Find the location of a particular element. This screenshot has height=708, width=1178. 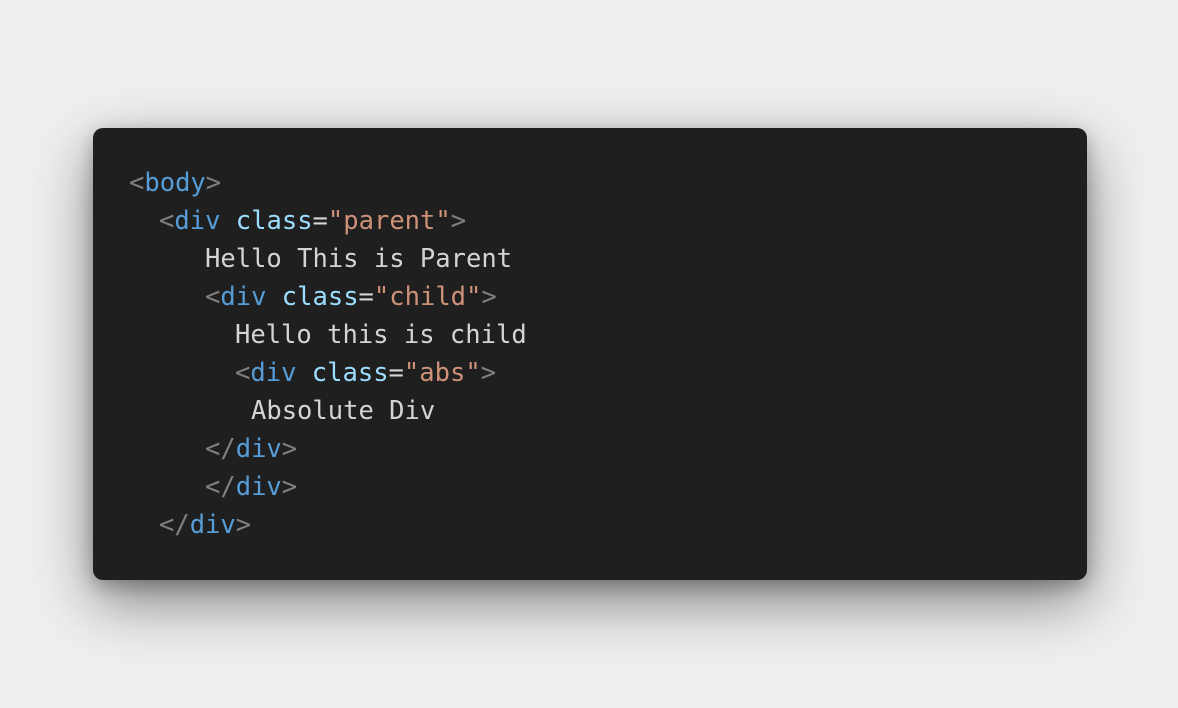

attribute-value: "abs" is located at coordinates (442, 373).